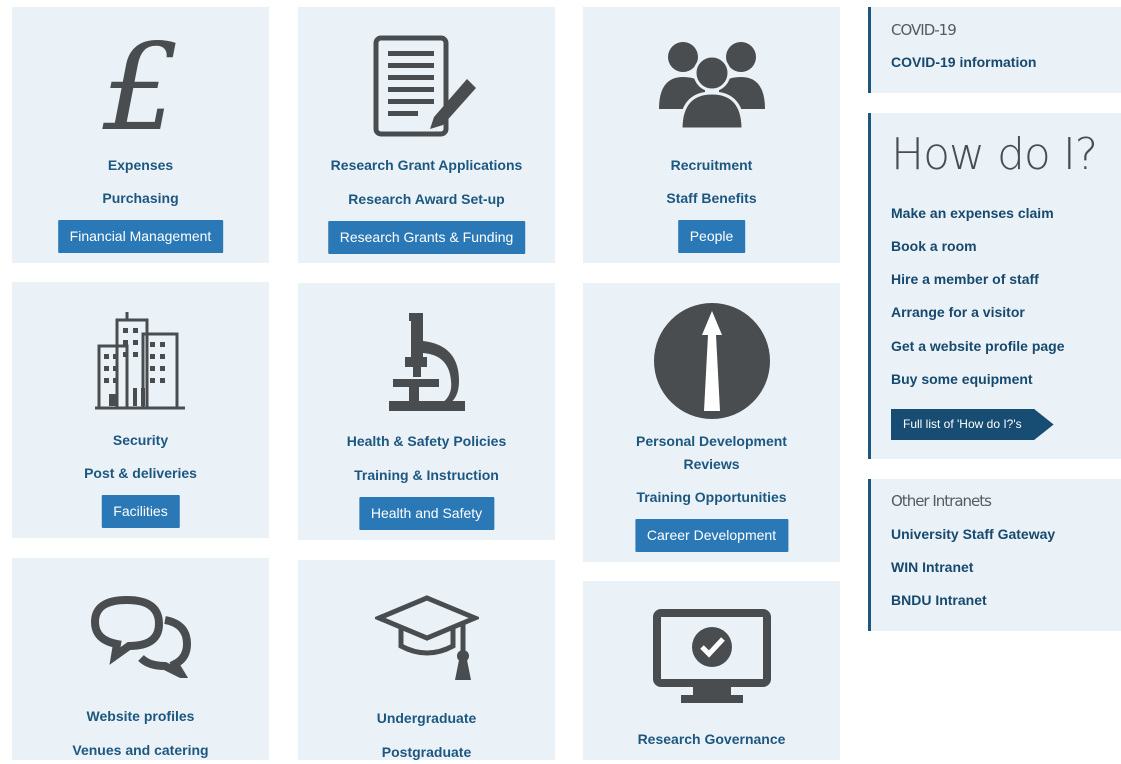 The height and width of the screenshot is (764, 1121). Describe the element at coordinates (934, 246) in the screenshot. I see `how-do-i-link-book-room: Book a room` at that location.